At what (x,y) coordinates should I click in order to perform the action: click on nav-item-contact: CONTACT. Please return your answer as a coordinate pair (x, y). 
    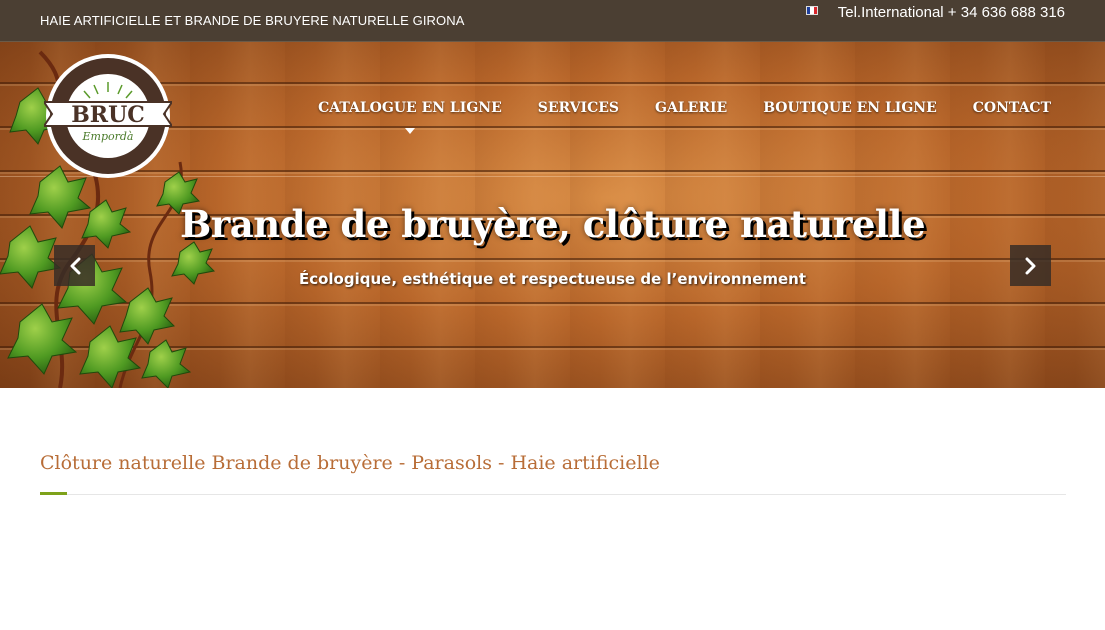
    Looking at the image, I should click on (1012, 108).